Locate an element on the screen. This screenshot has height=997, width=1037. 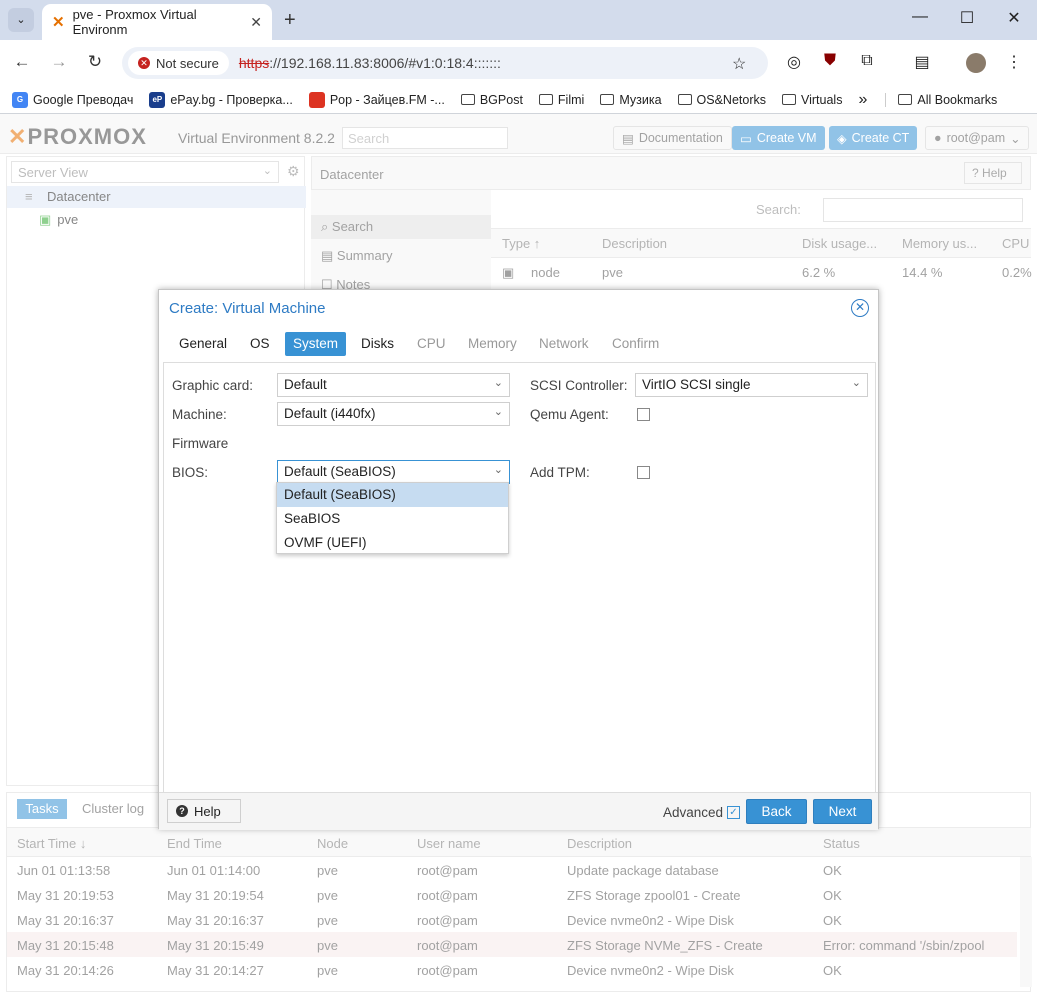
bookmark-star-icon: ☆ is located at coordinates (739, 64).